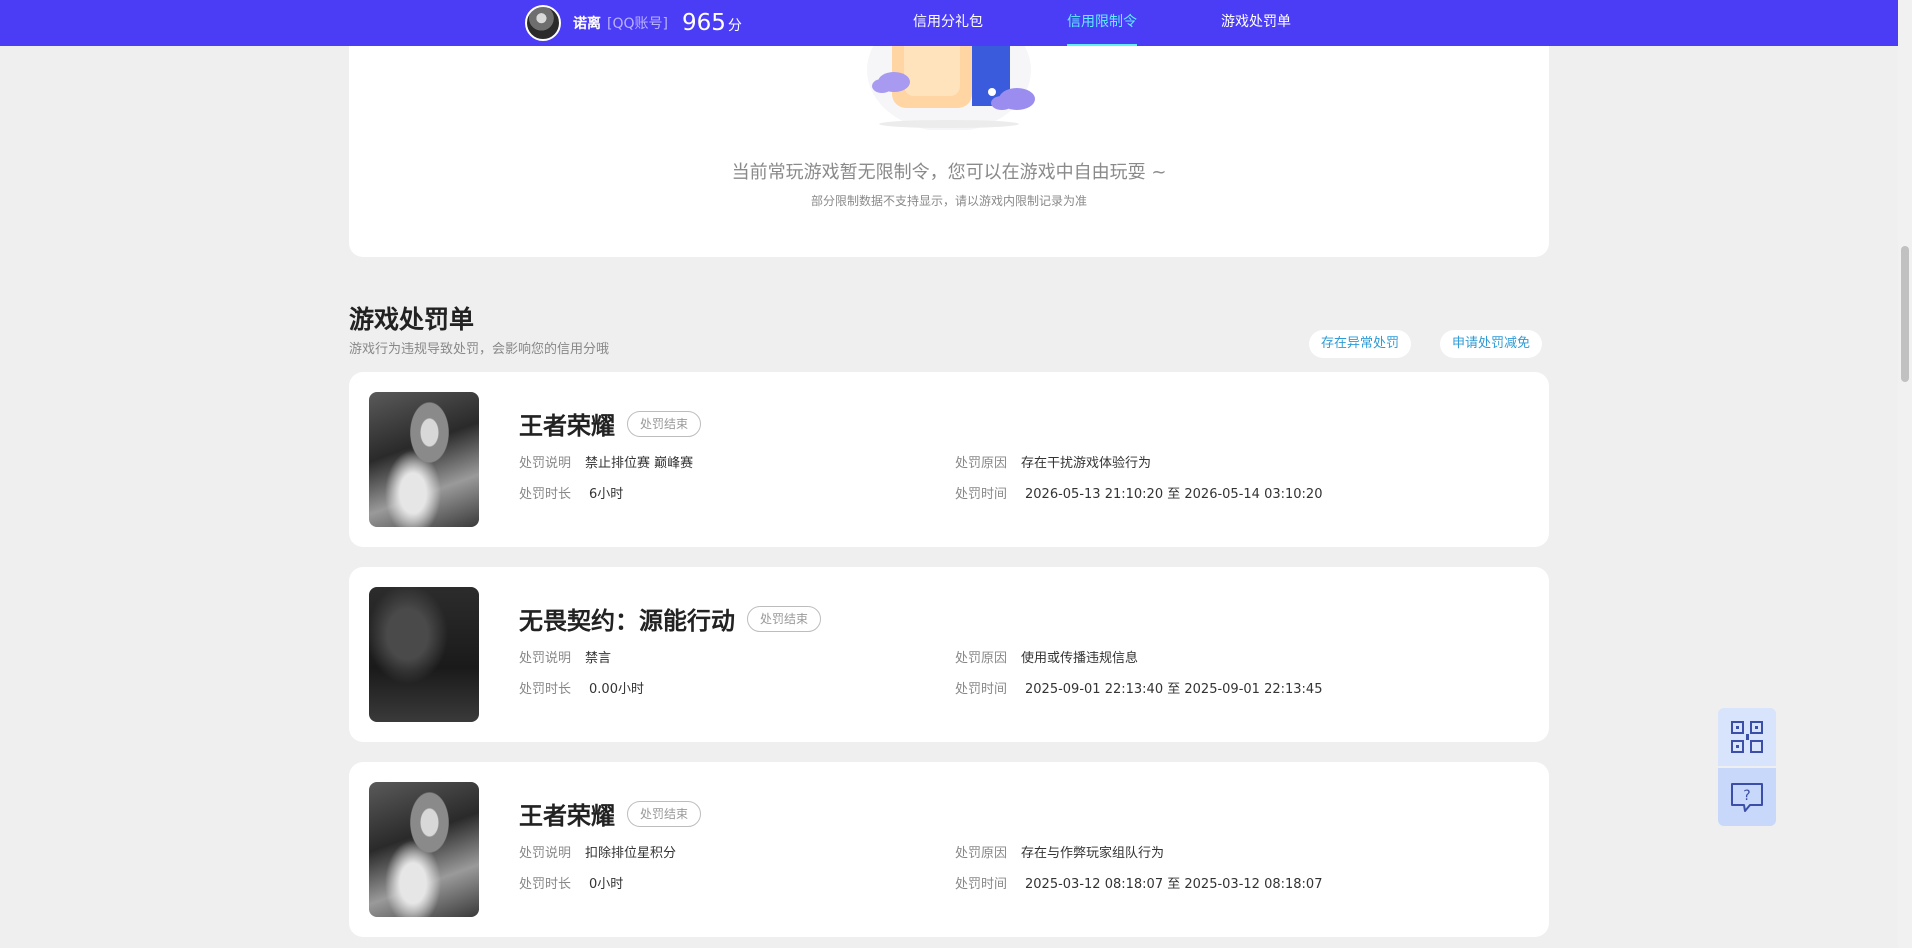 The height and width of the screenshot is (948, 1912). I want to click on penalty-desc-value: 扣除排位星积分, so click(631, 853).